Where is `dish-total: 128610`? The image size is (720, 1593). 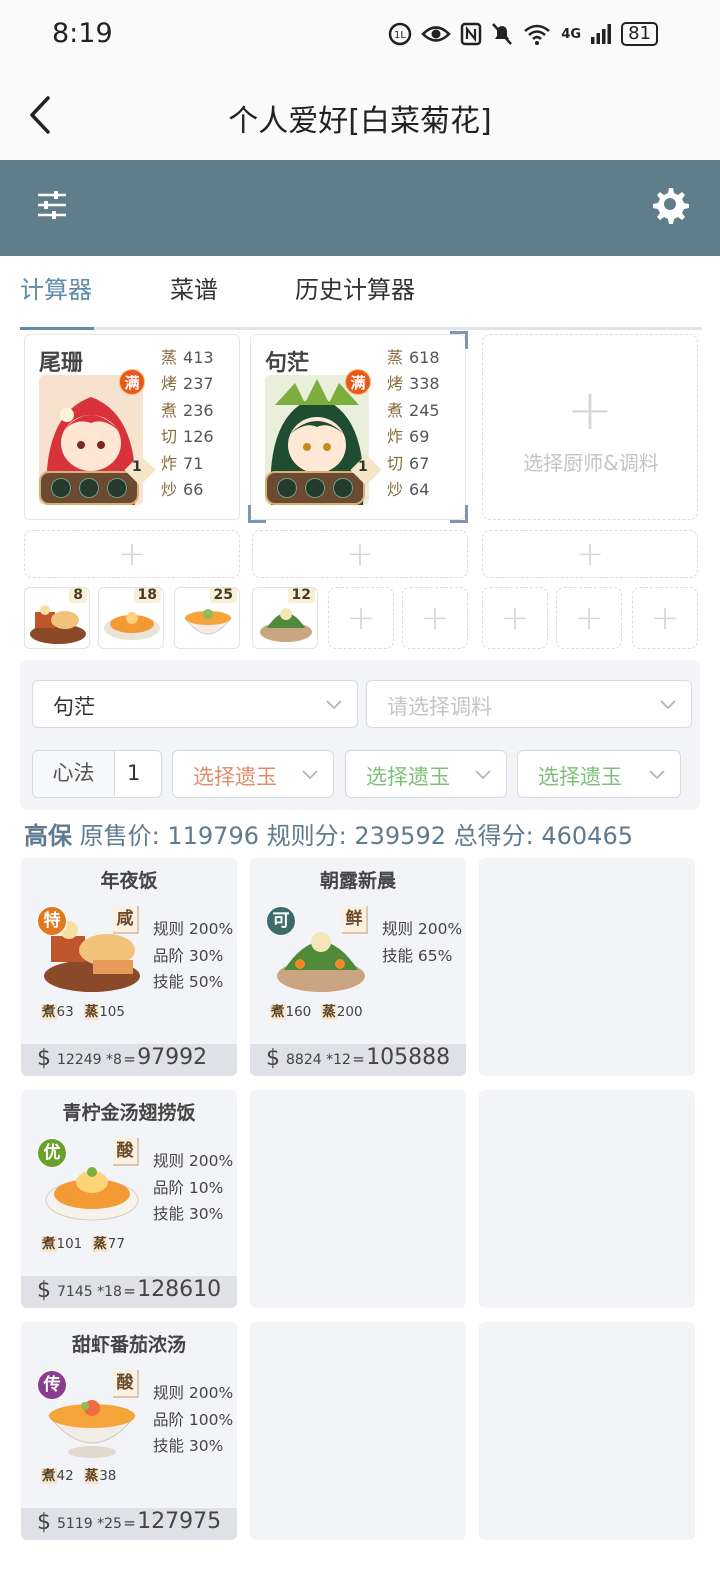
dish-total: 128610 is located at coordinates (179, 1289).